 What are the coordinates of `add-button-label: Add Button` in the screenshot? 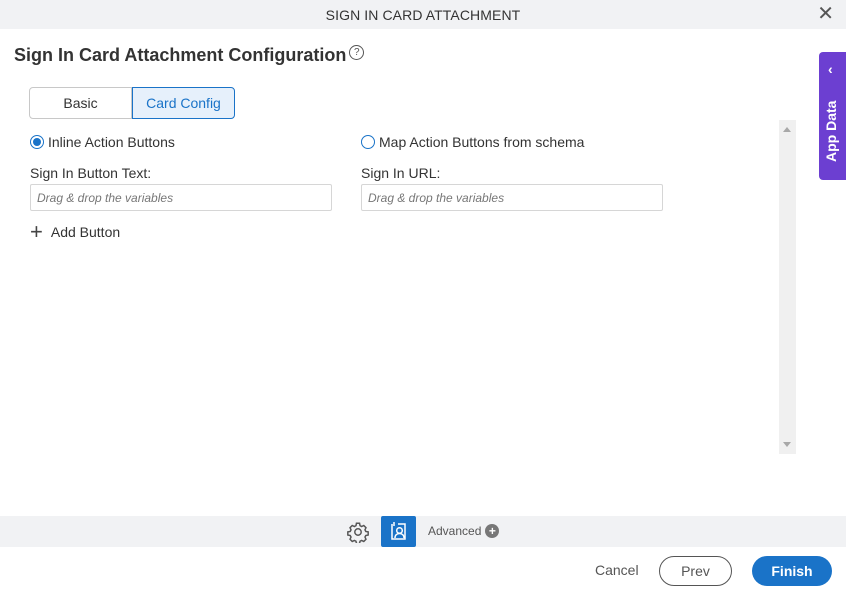 It's located at (85, 232).